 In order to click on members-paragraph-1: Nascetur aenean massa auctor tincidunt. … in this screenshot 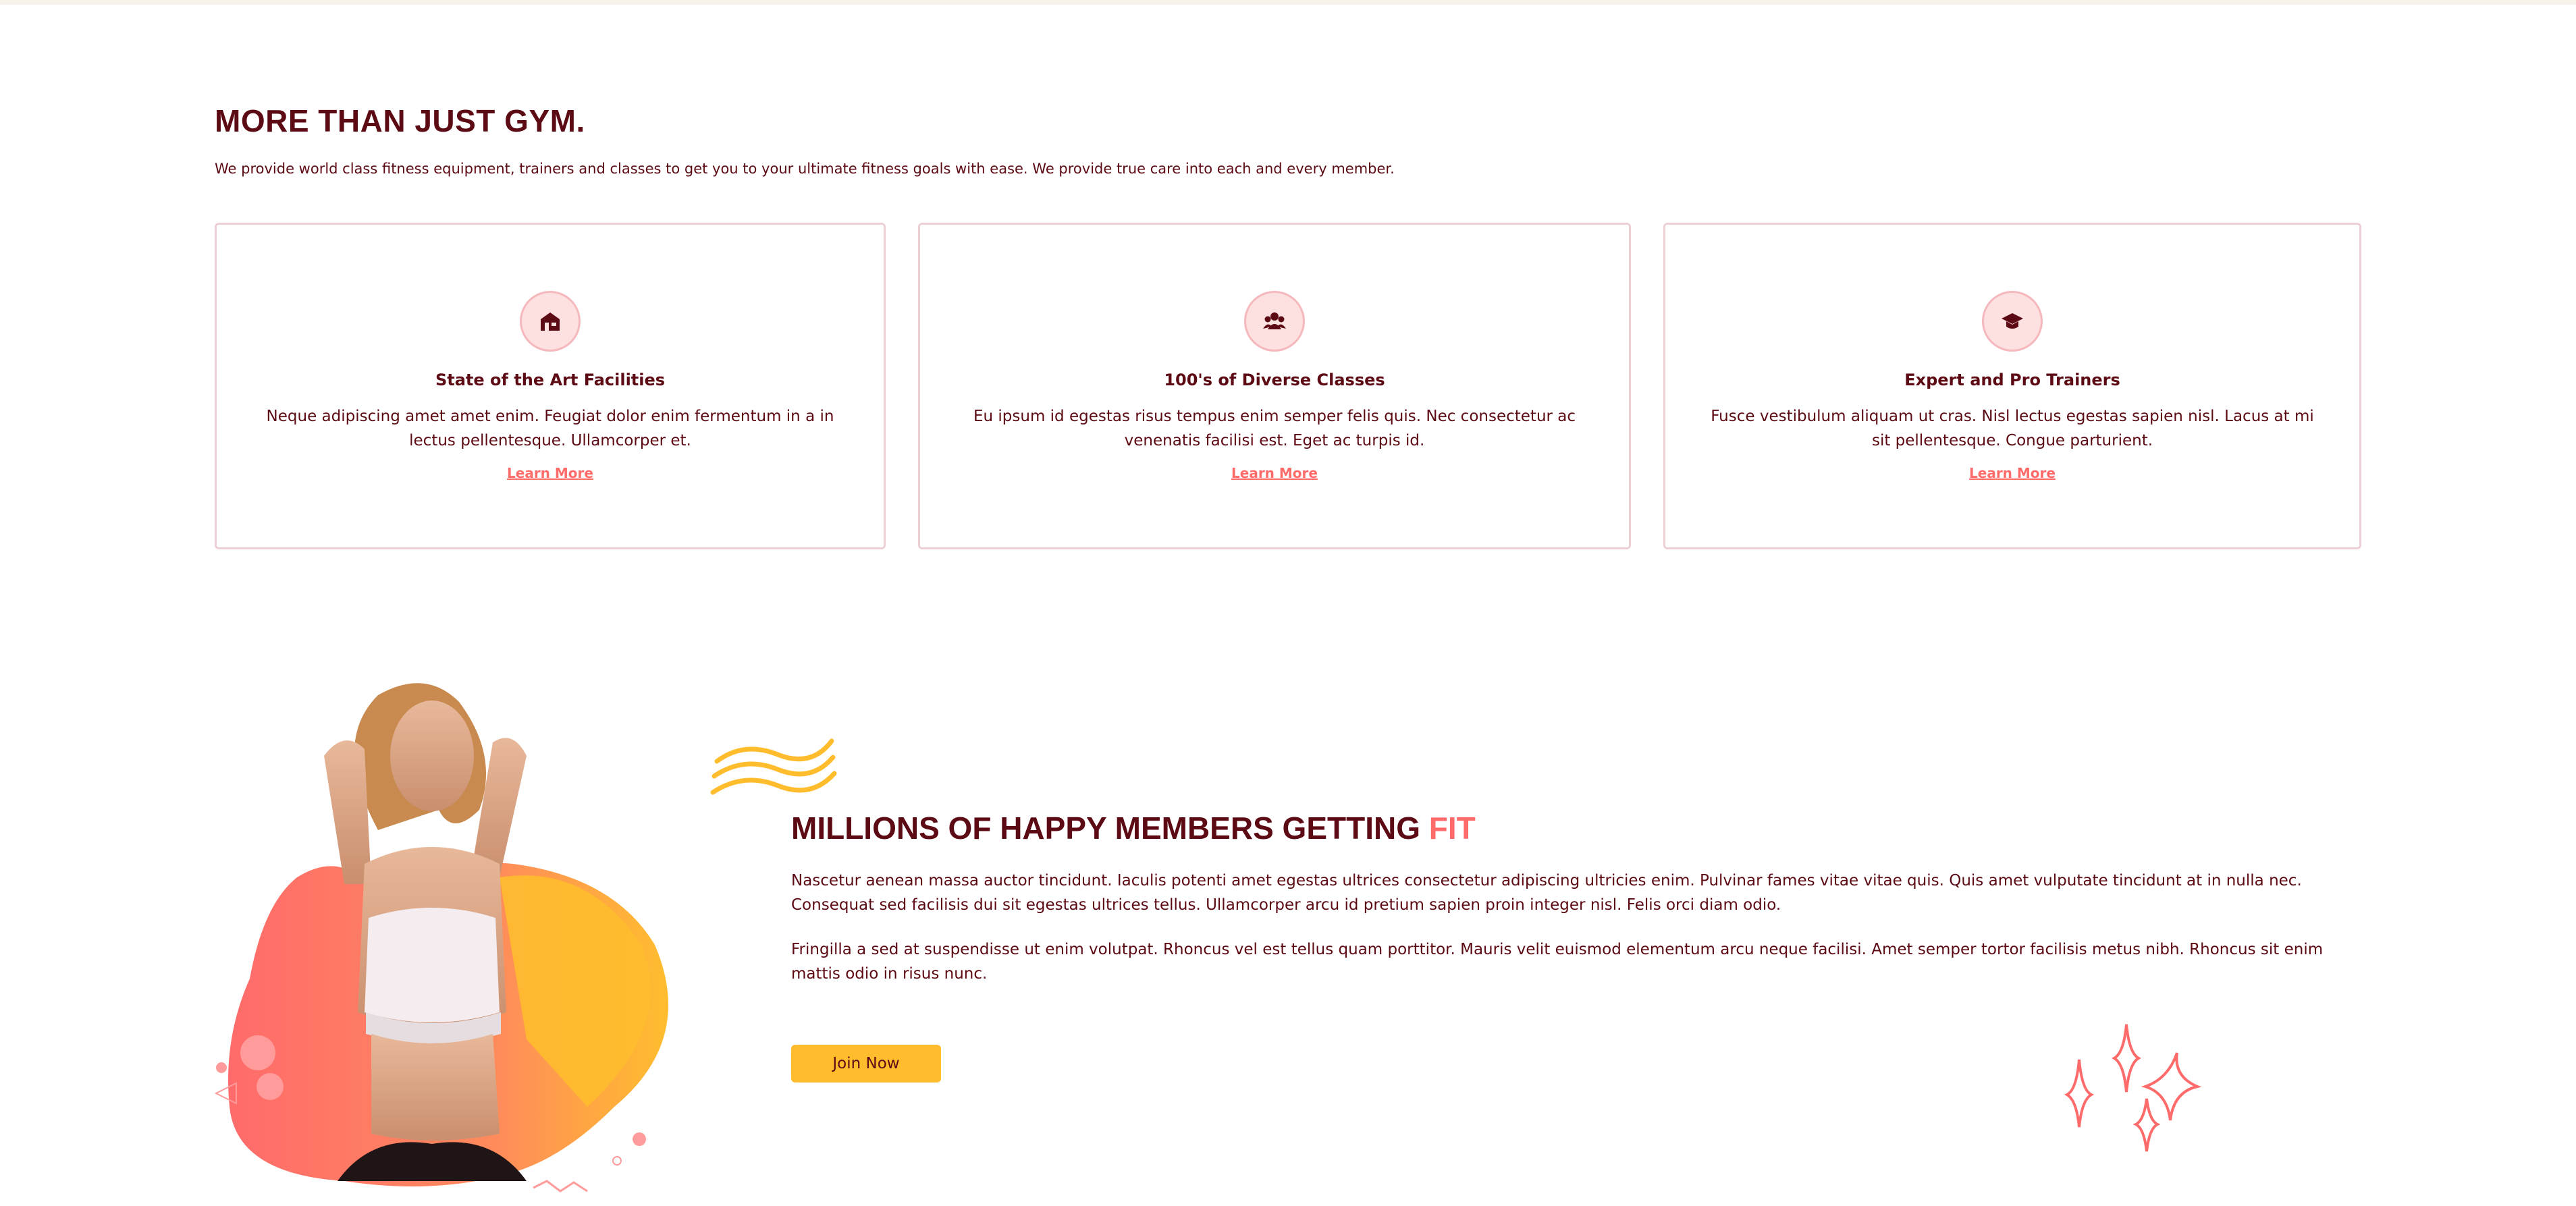, I will do `click(1546, 893)`.